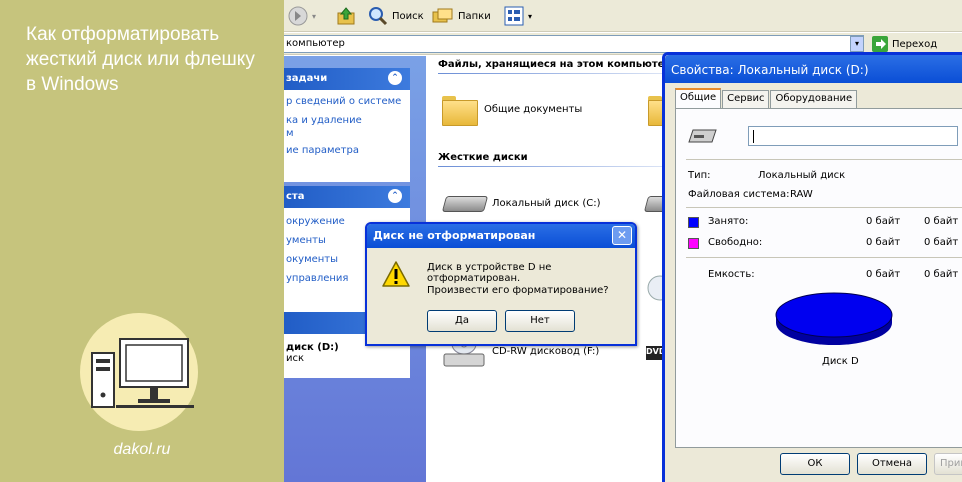  Describe the element at coordinates (883, 221) in the screenshot. I see `used-bytes: 0 байт` at that location.